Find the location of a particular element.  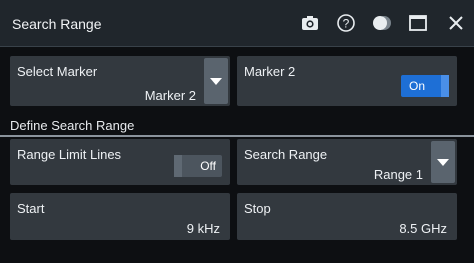

range-limit-lines-switch: Off is located at coordinates (198, 166).